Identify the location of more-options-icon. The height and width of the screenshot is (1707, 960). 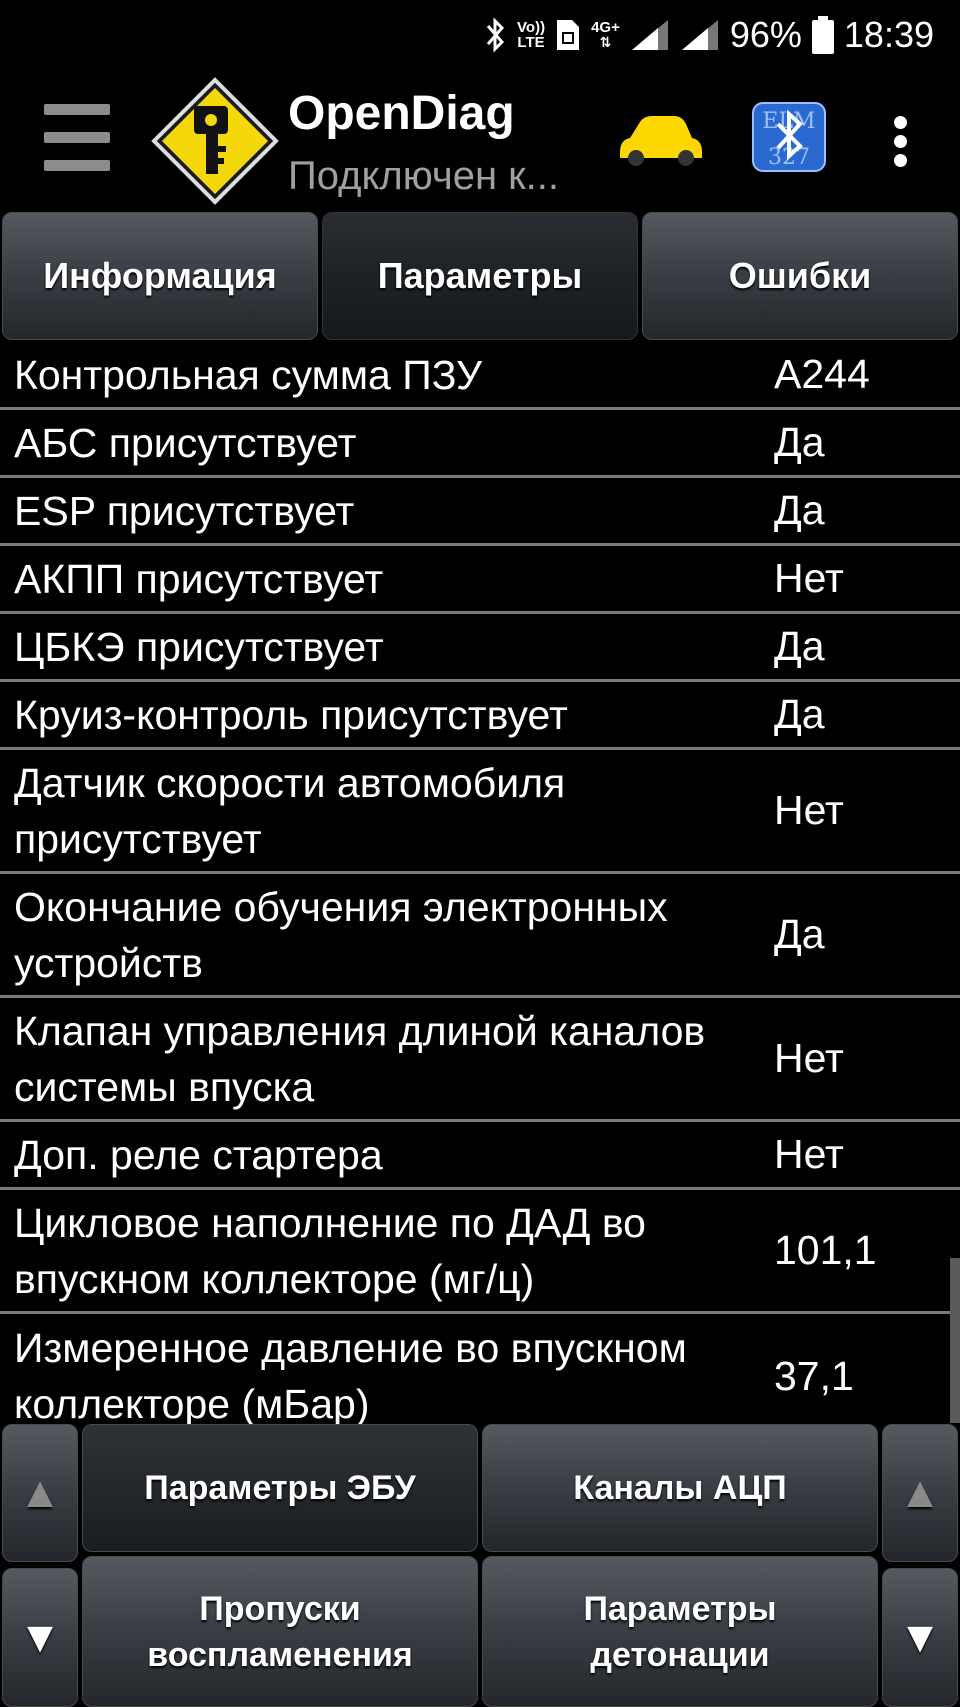
(900, 141).